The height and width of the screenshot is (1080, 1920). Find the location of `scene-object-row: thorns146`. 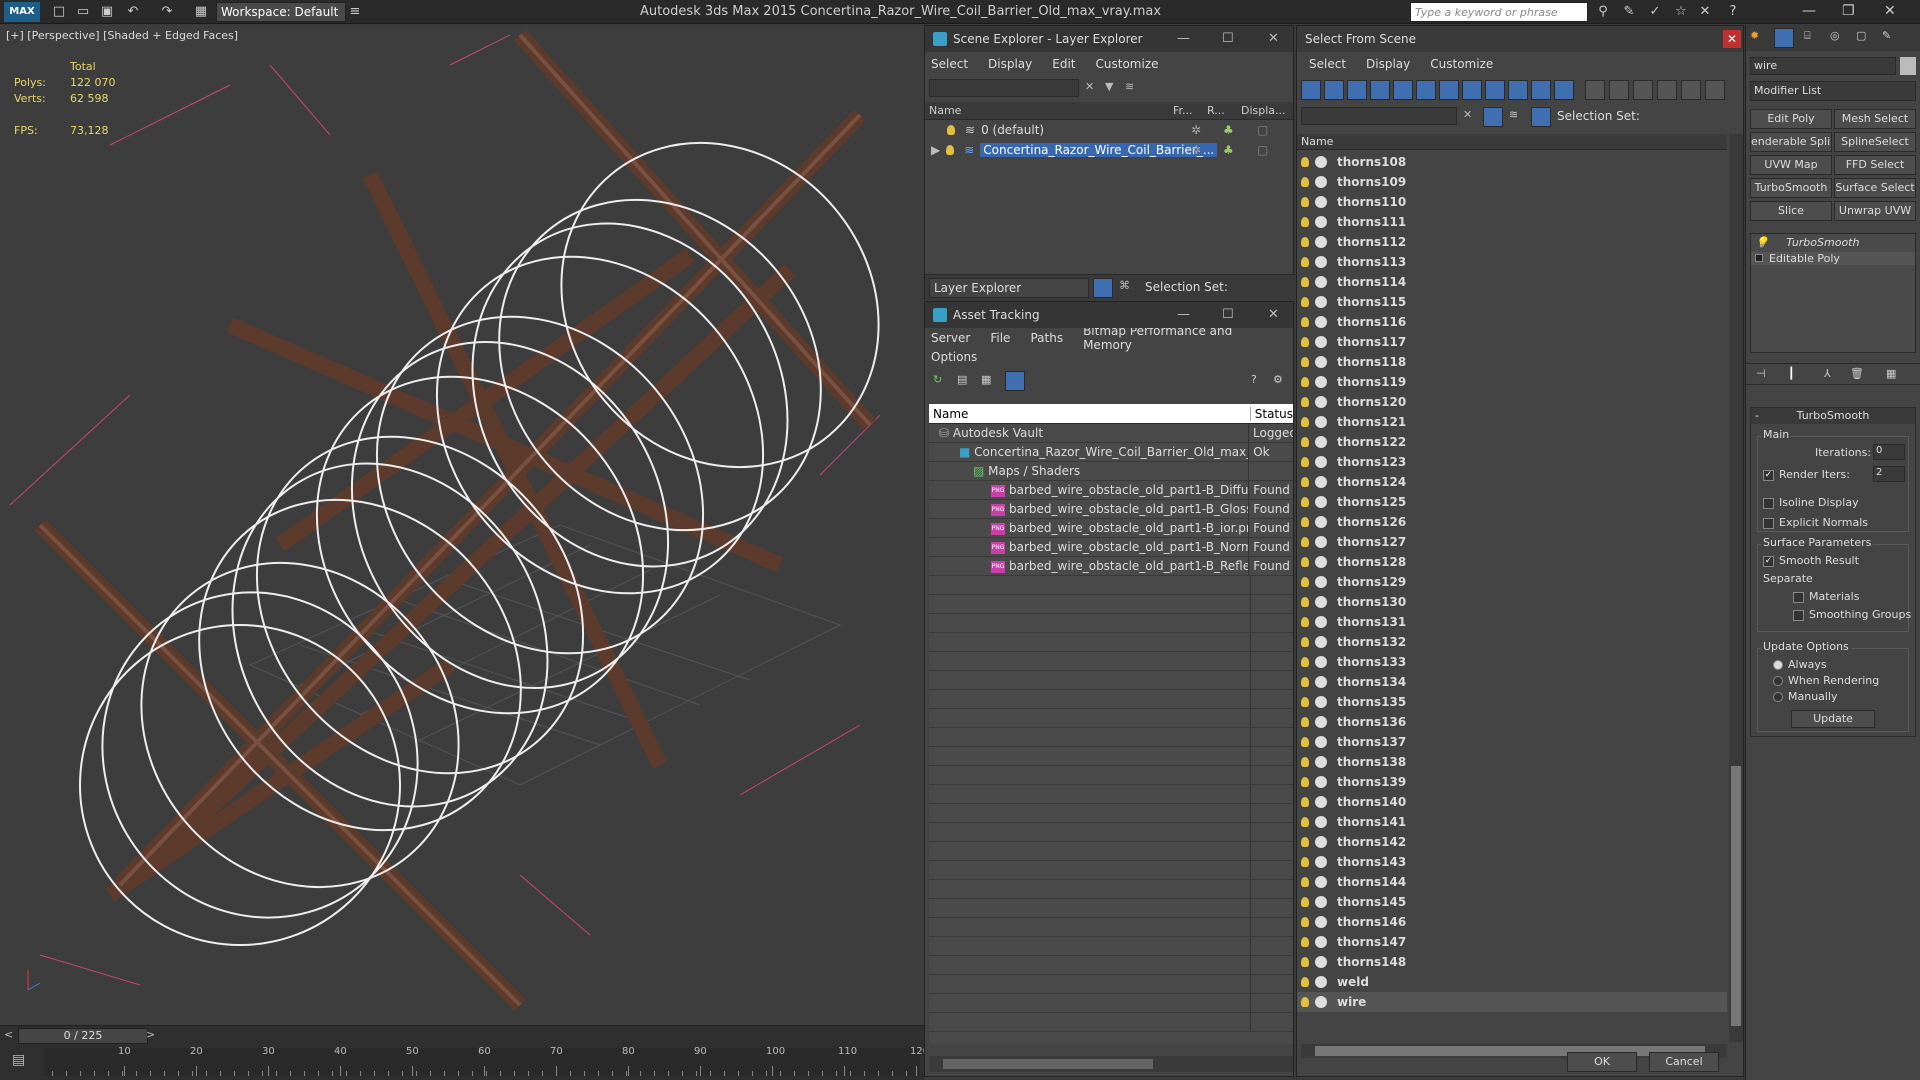

scene-object-row: thorns146 is located at coordinates (1512, 922).